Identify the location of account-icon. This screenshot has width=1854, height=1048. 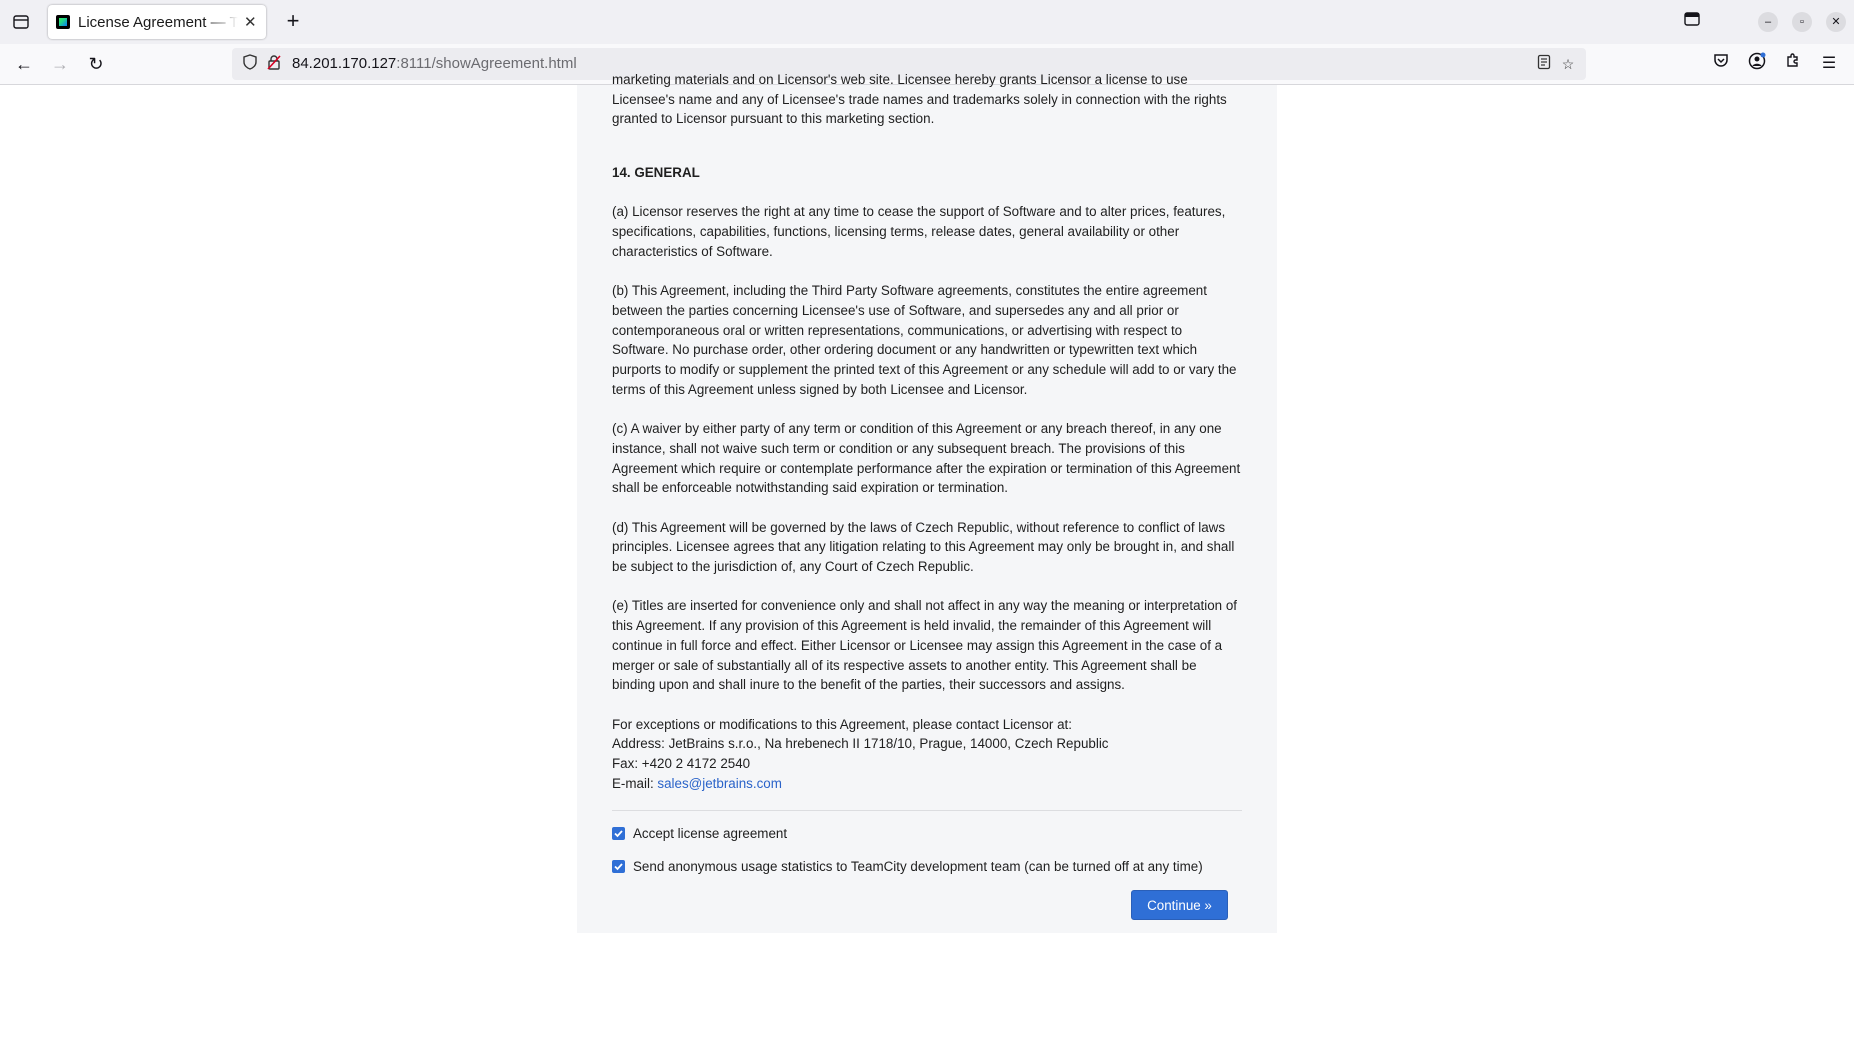
(1757, 64).